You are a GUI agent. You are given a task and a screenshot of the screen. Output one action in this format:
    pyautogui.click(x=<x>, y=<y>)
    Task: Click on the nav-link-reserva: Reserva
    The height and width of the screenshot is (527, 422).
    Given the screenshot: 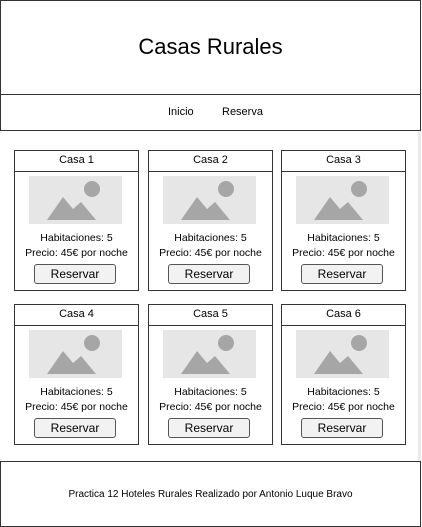 What is the action you would take?
    pyautogui.click(x=242, y=112)
    